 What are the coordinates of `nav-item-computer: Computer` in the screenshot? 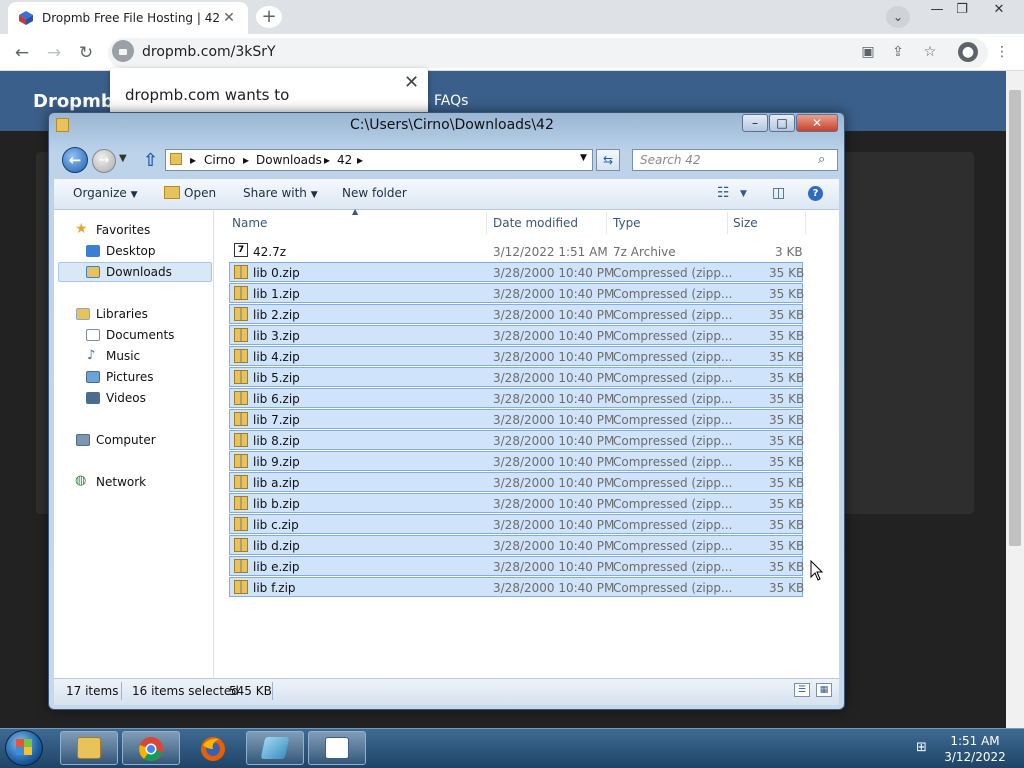 It's located at (126, 440).